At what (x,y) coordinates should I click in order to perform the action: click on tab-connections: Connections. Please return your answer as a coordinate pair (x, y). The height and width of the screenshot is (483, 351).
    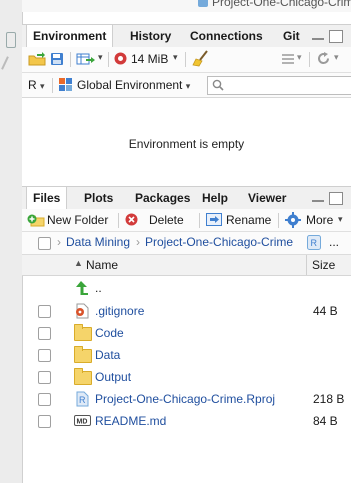
    Looking at the image, I should click on (226, 36).